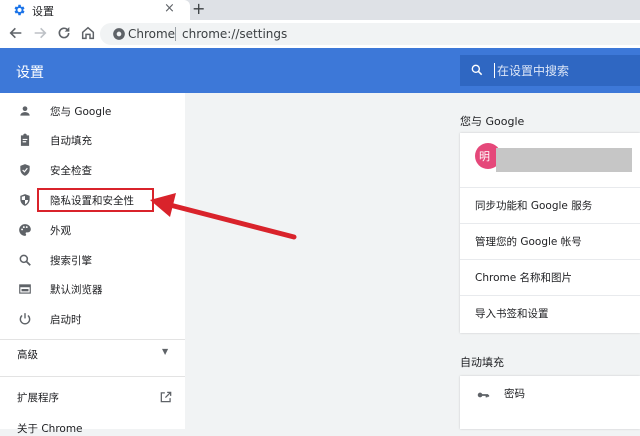 Image resolution: width=640 pixels, height=436 pixels. I want to click on section-title-you-and-google: 您与 Google, so click(492, 121).